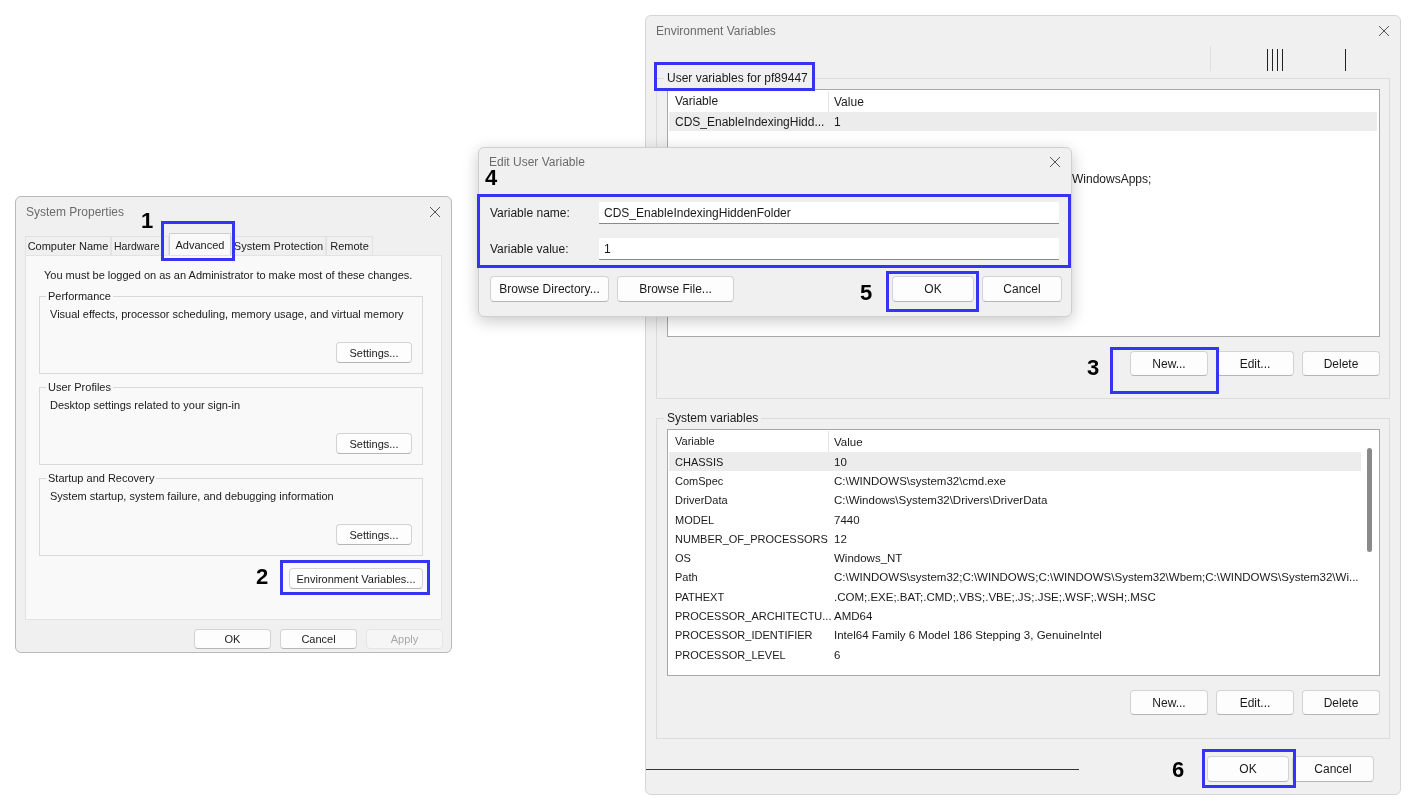  What do you see at coordinates (1022, 289) in the screenshot?
I see `cancel-button: Cancel` at bounding box center [1022, 289].